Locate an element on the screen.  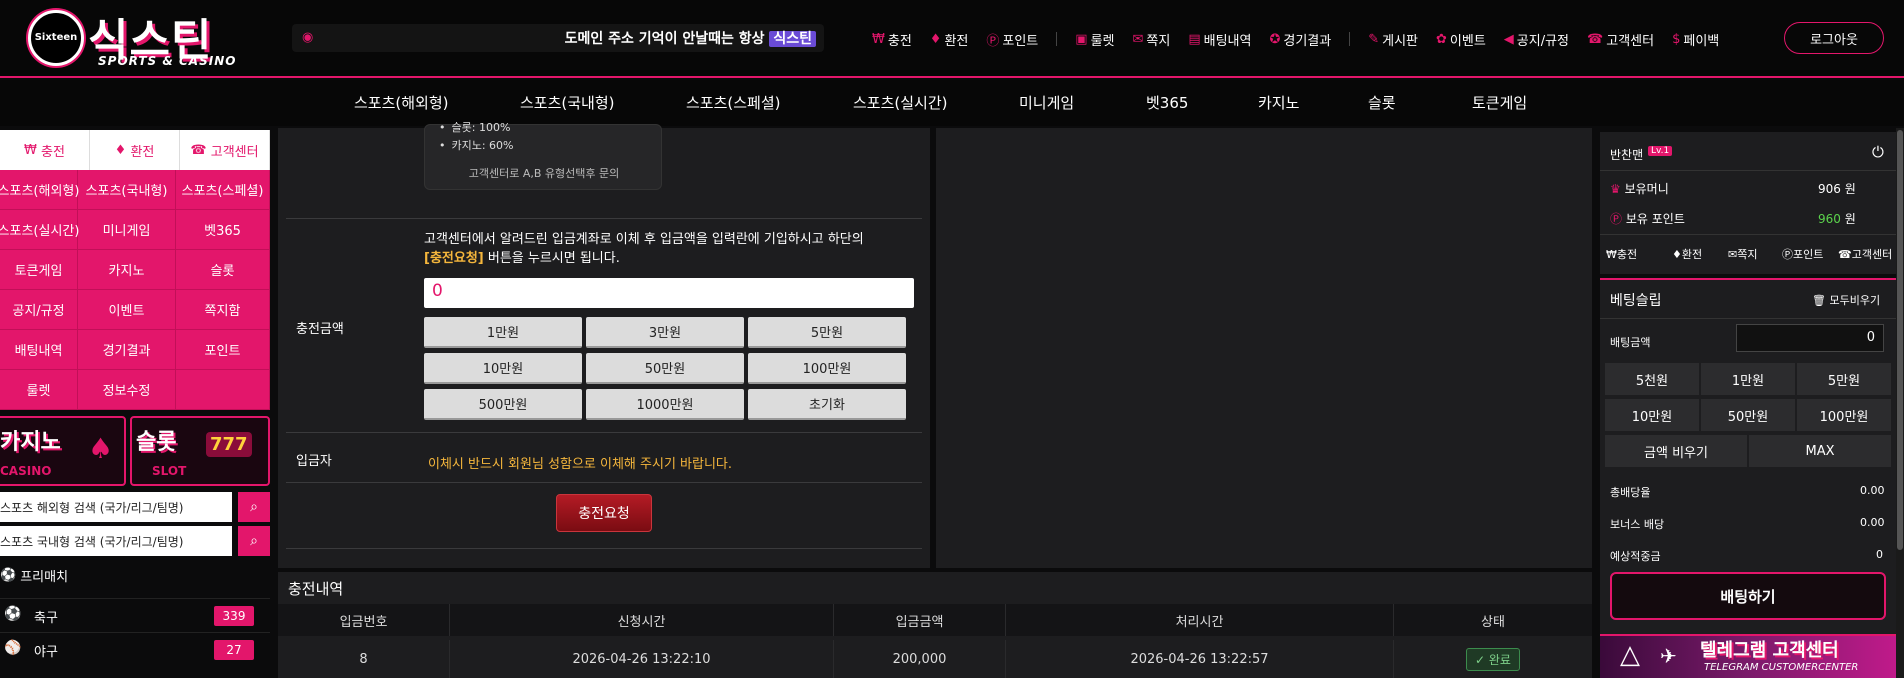
nav-sports-overseas: 스포츠(해외형) is located at coordinates (401, 102).